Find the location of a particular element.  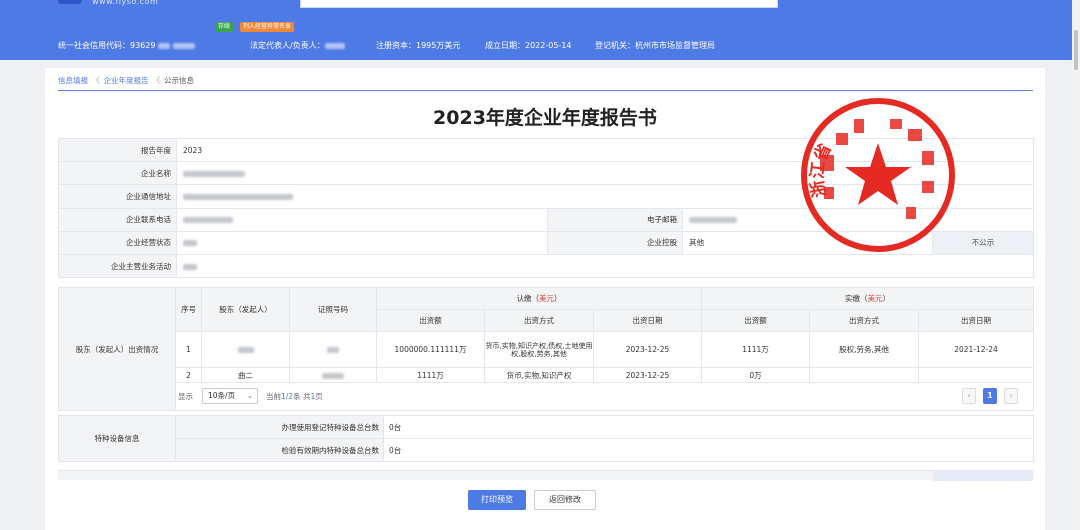

row-holder: 曲二 is located at coordinates (245, 375).